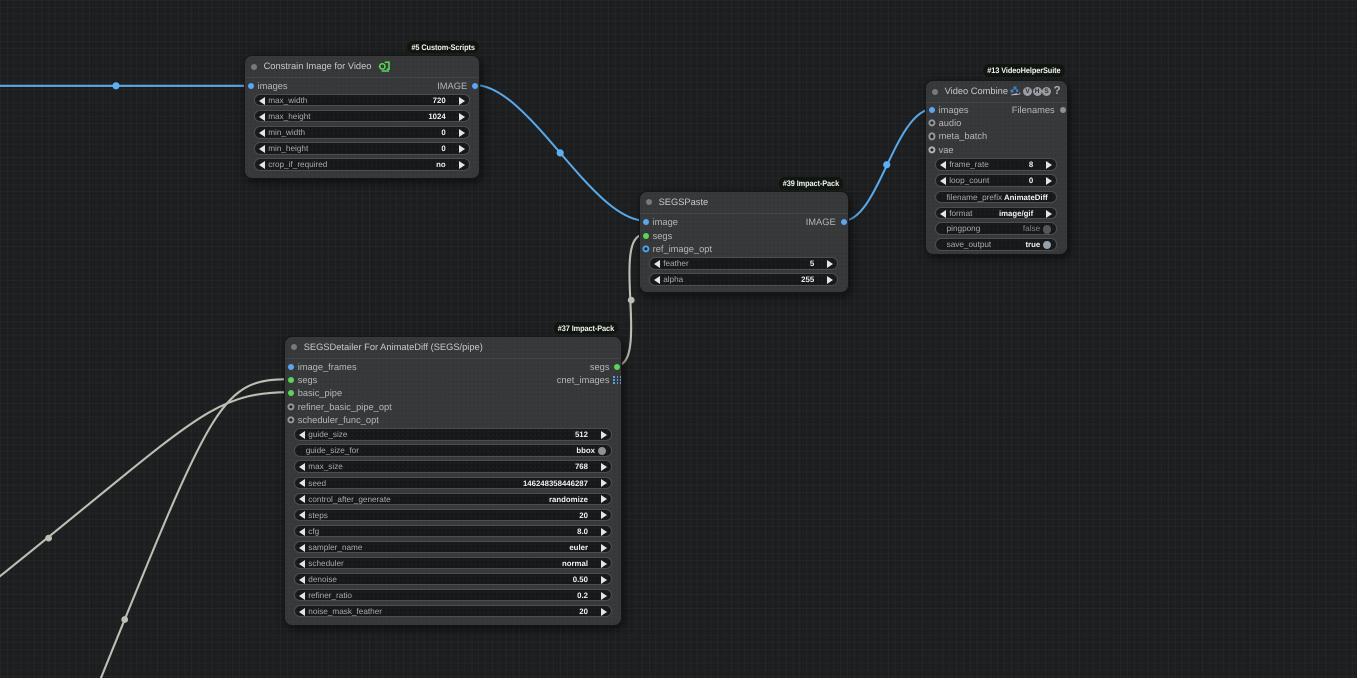  Describe the element at coordinates (996, 197) in the screenshot. I see `widget-filename_prefix: filename_prefix AnimateDiff` at that location.